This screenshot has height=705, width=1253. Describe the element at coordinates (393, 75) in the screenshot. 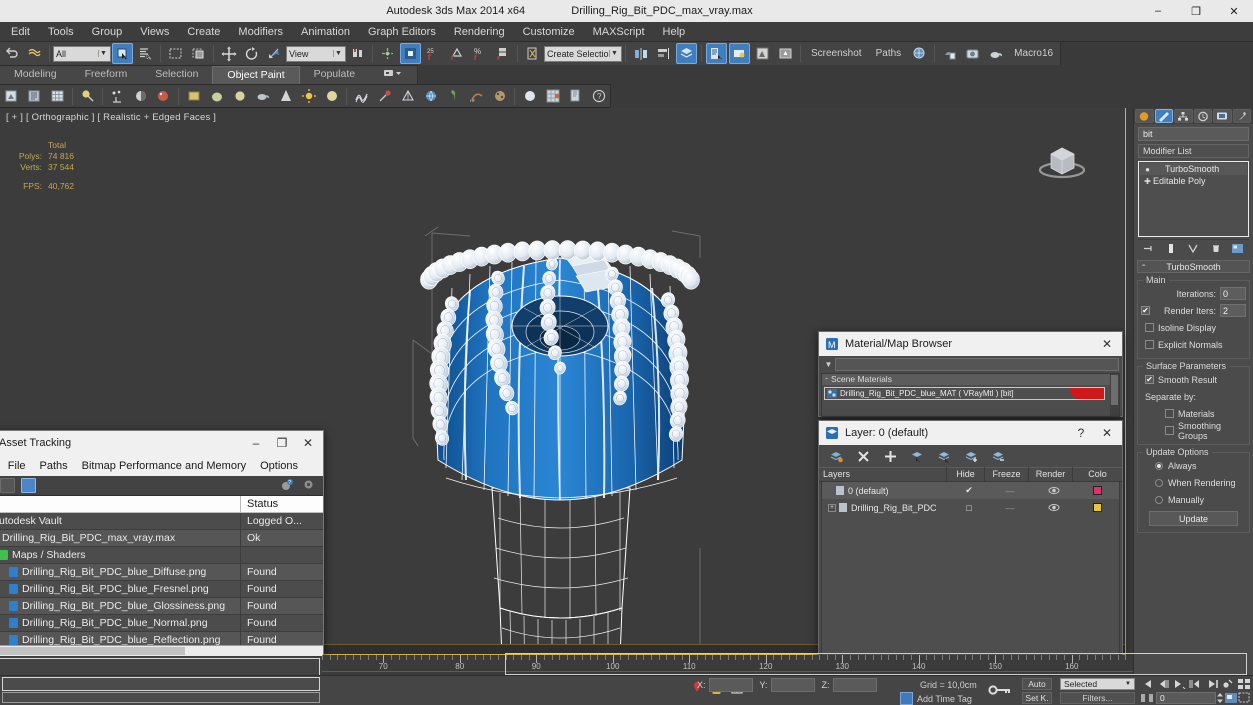

I see `ribbon-minimize-icon` at that location.